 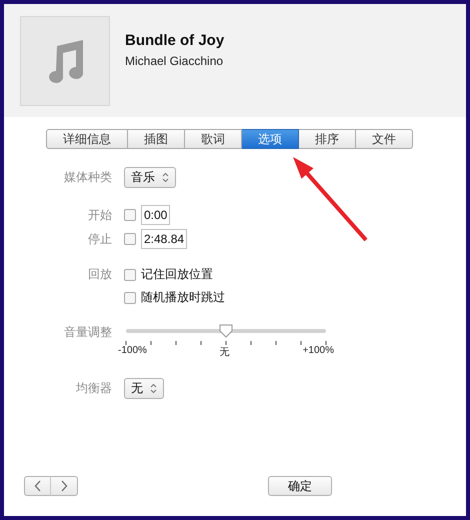 What do you see at coordinates (99, 274) in the screenshot?
I see `field-label: 回放` at bounding box center [99, 274].